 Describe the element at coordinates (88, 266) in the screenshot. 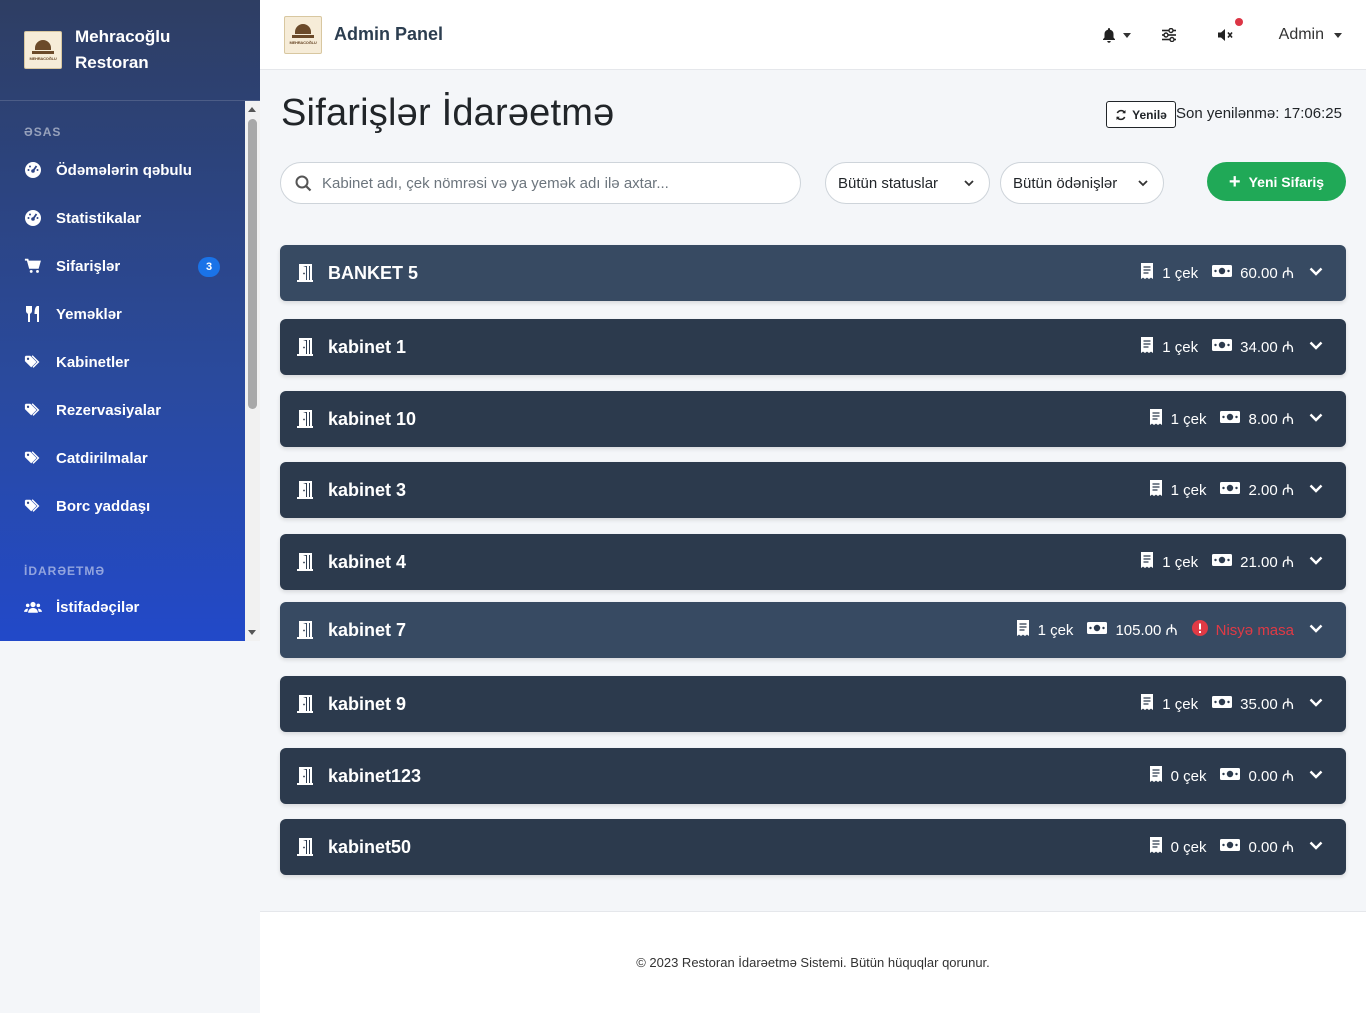

I see `sidebar-item-label: Sifarişlər` at that location.